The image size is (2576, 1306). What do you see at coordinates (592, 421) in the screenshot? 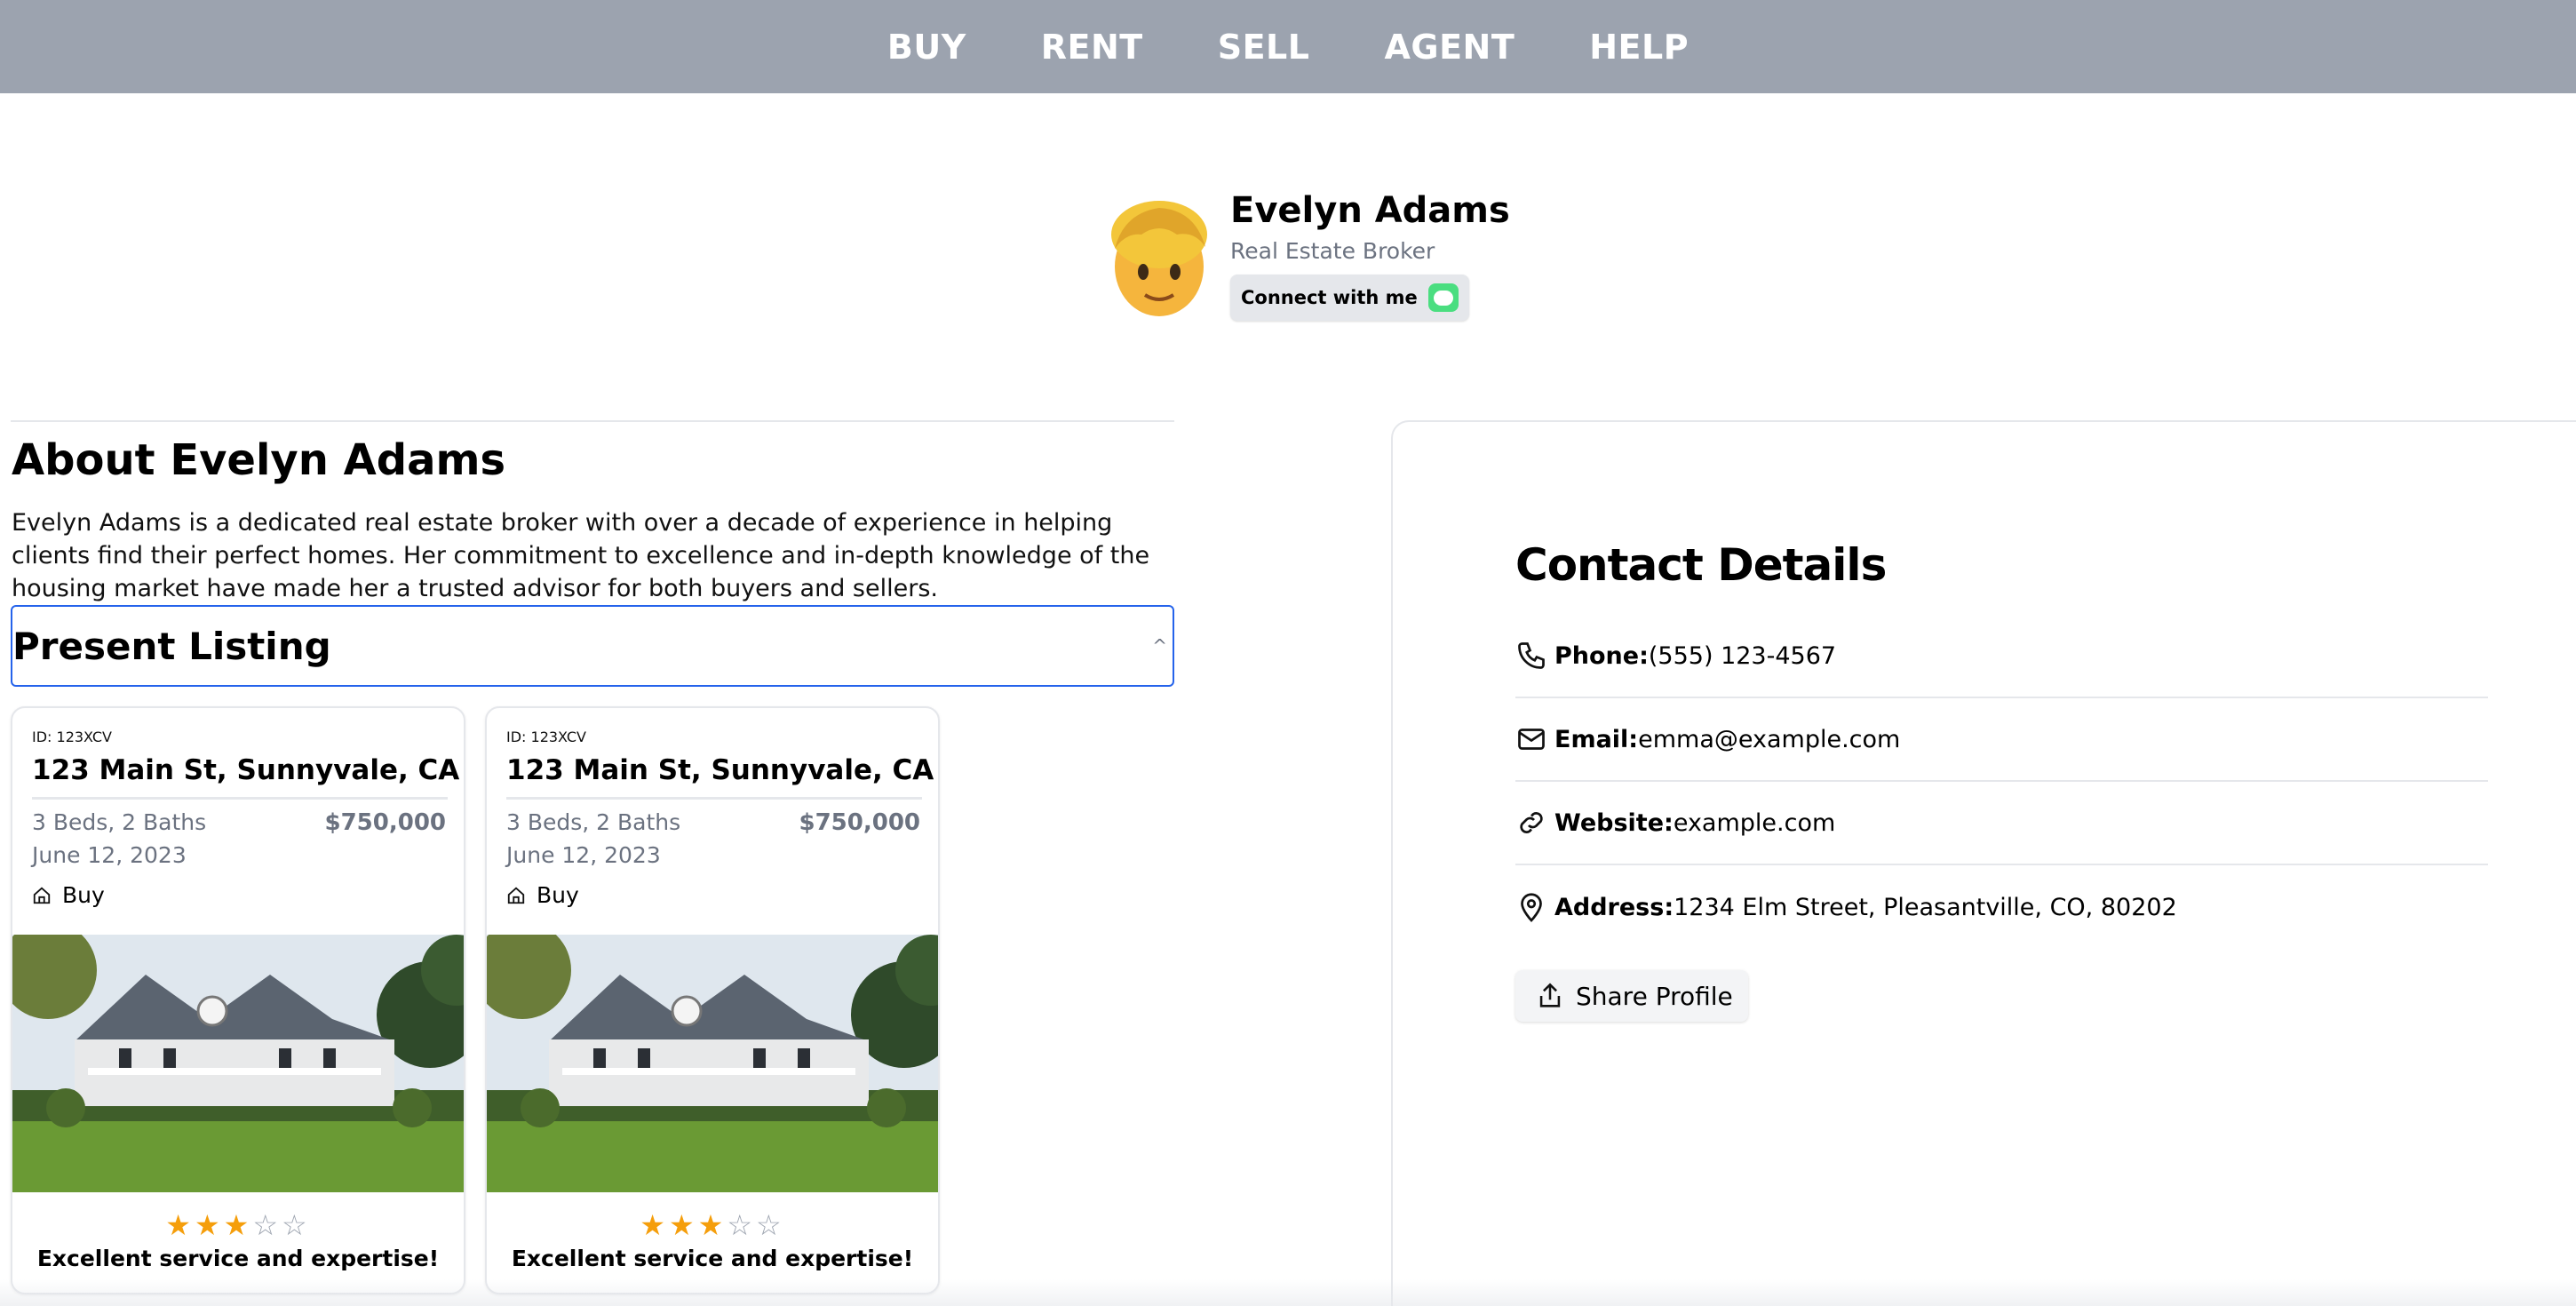
I see `section-divider` at bounding box center [592, 421].